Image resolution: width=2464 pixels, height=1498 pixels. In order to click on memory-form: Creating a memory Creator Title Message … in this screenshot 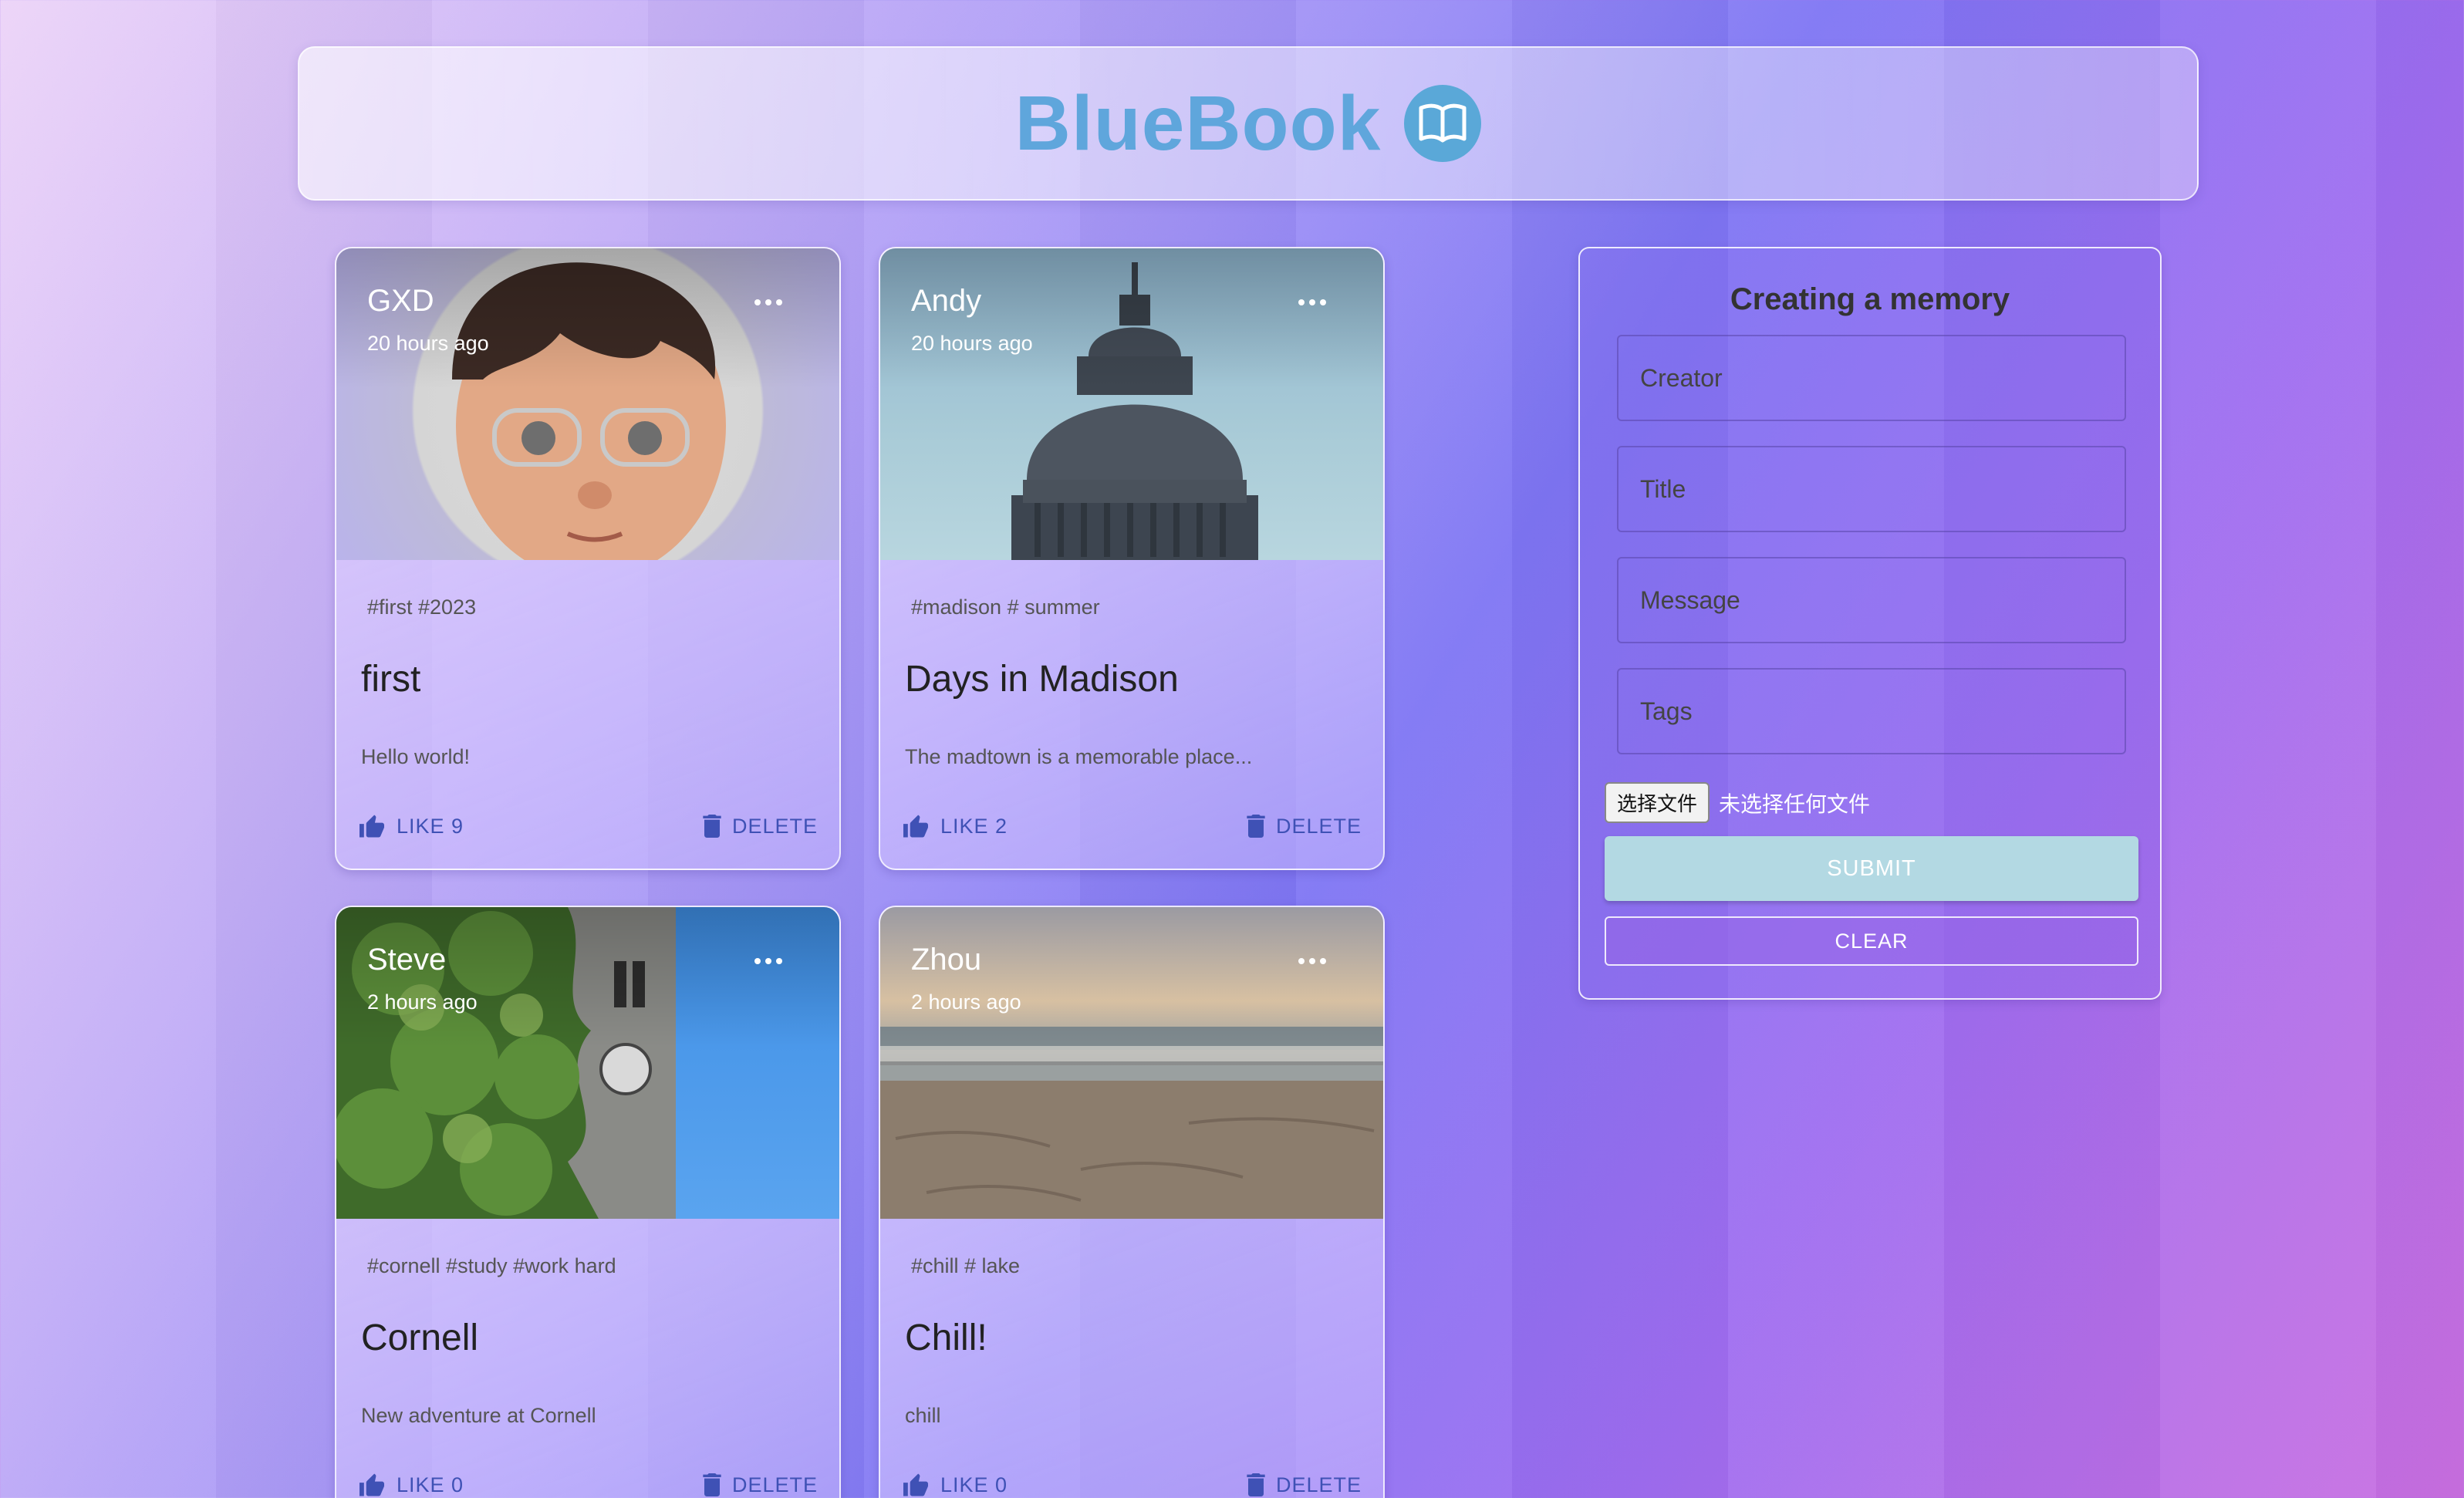, I will do `click(1870, 623)`.